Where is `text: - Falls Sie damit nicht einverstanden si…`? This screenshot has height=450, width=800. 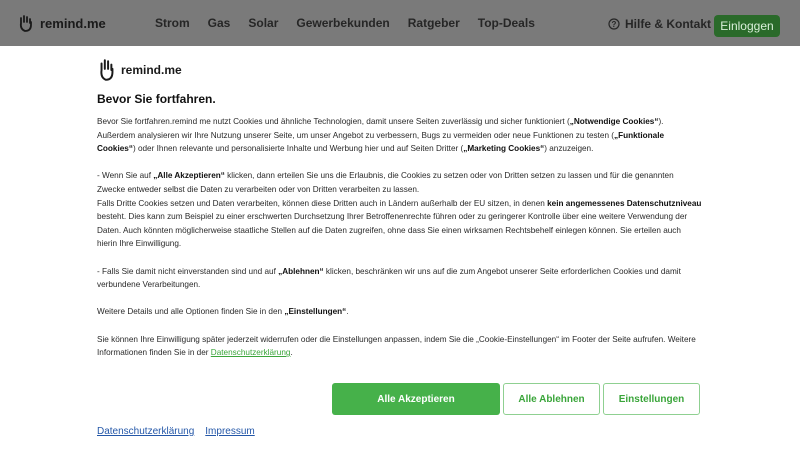 text: - Falls Sie damit nicht einverstanden si… is located at coordinates (188, 271).